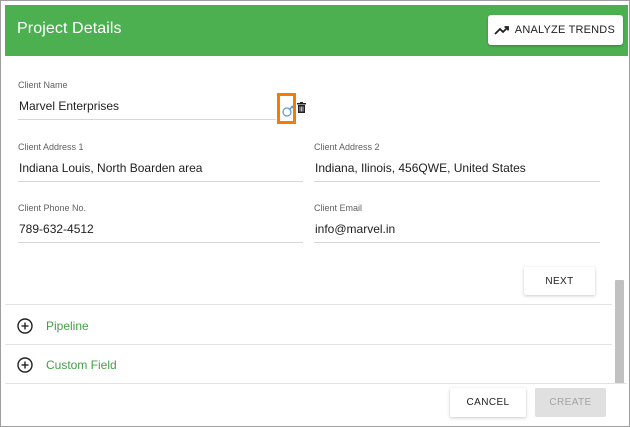 The height and width of the screenshot is (427, 630). What do you see at coordinates (43, 85) in the screenshot?
I see `client-name-label: Client Name` at bounding box center [43, 85].